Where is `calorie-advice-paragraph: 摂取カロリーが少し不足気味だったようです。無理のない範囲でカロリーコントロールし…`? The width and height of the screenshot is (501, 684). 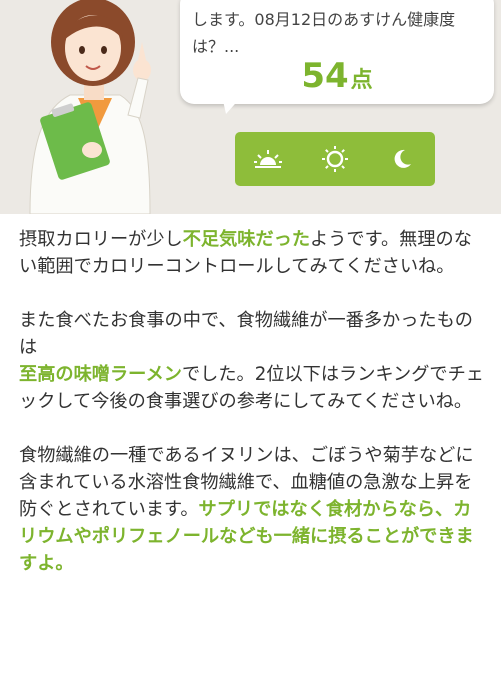 calorie-advice-paragraph: 摂取カロリーが少し不足気味だったようです。無理のない範囲でカロリーコントロールし… is located at coordinates (254, 253).